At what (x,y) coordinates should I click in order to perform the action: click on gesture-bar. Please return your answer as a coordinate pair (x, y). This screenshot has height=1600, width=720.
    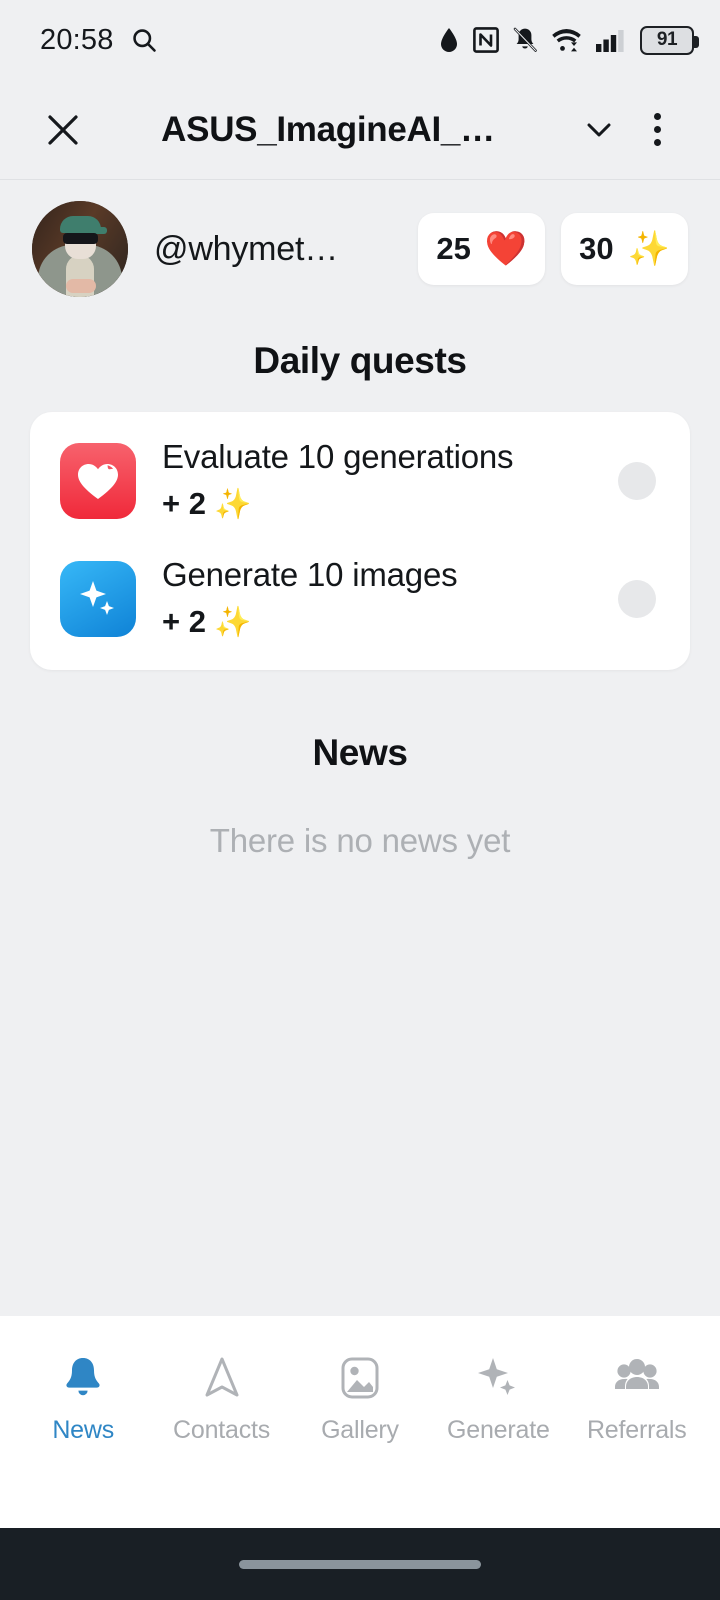
    Looking at the image, I should click on (360, 1564).